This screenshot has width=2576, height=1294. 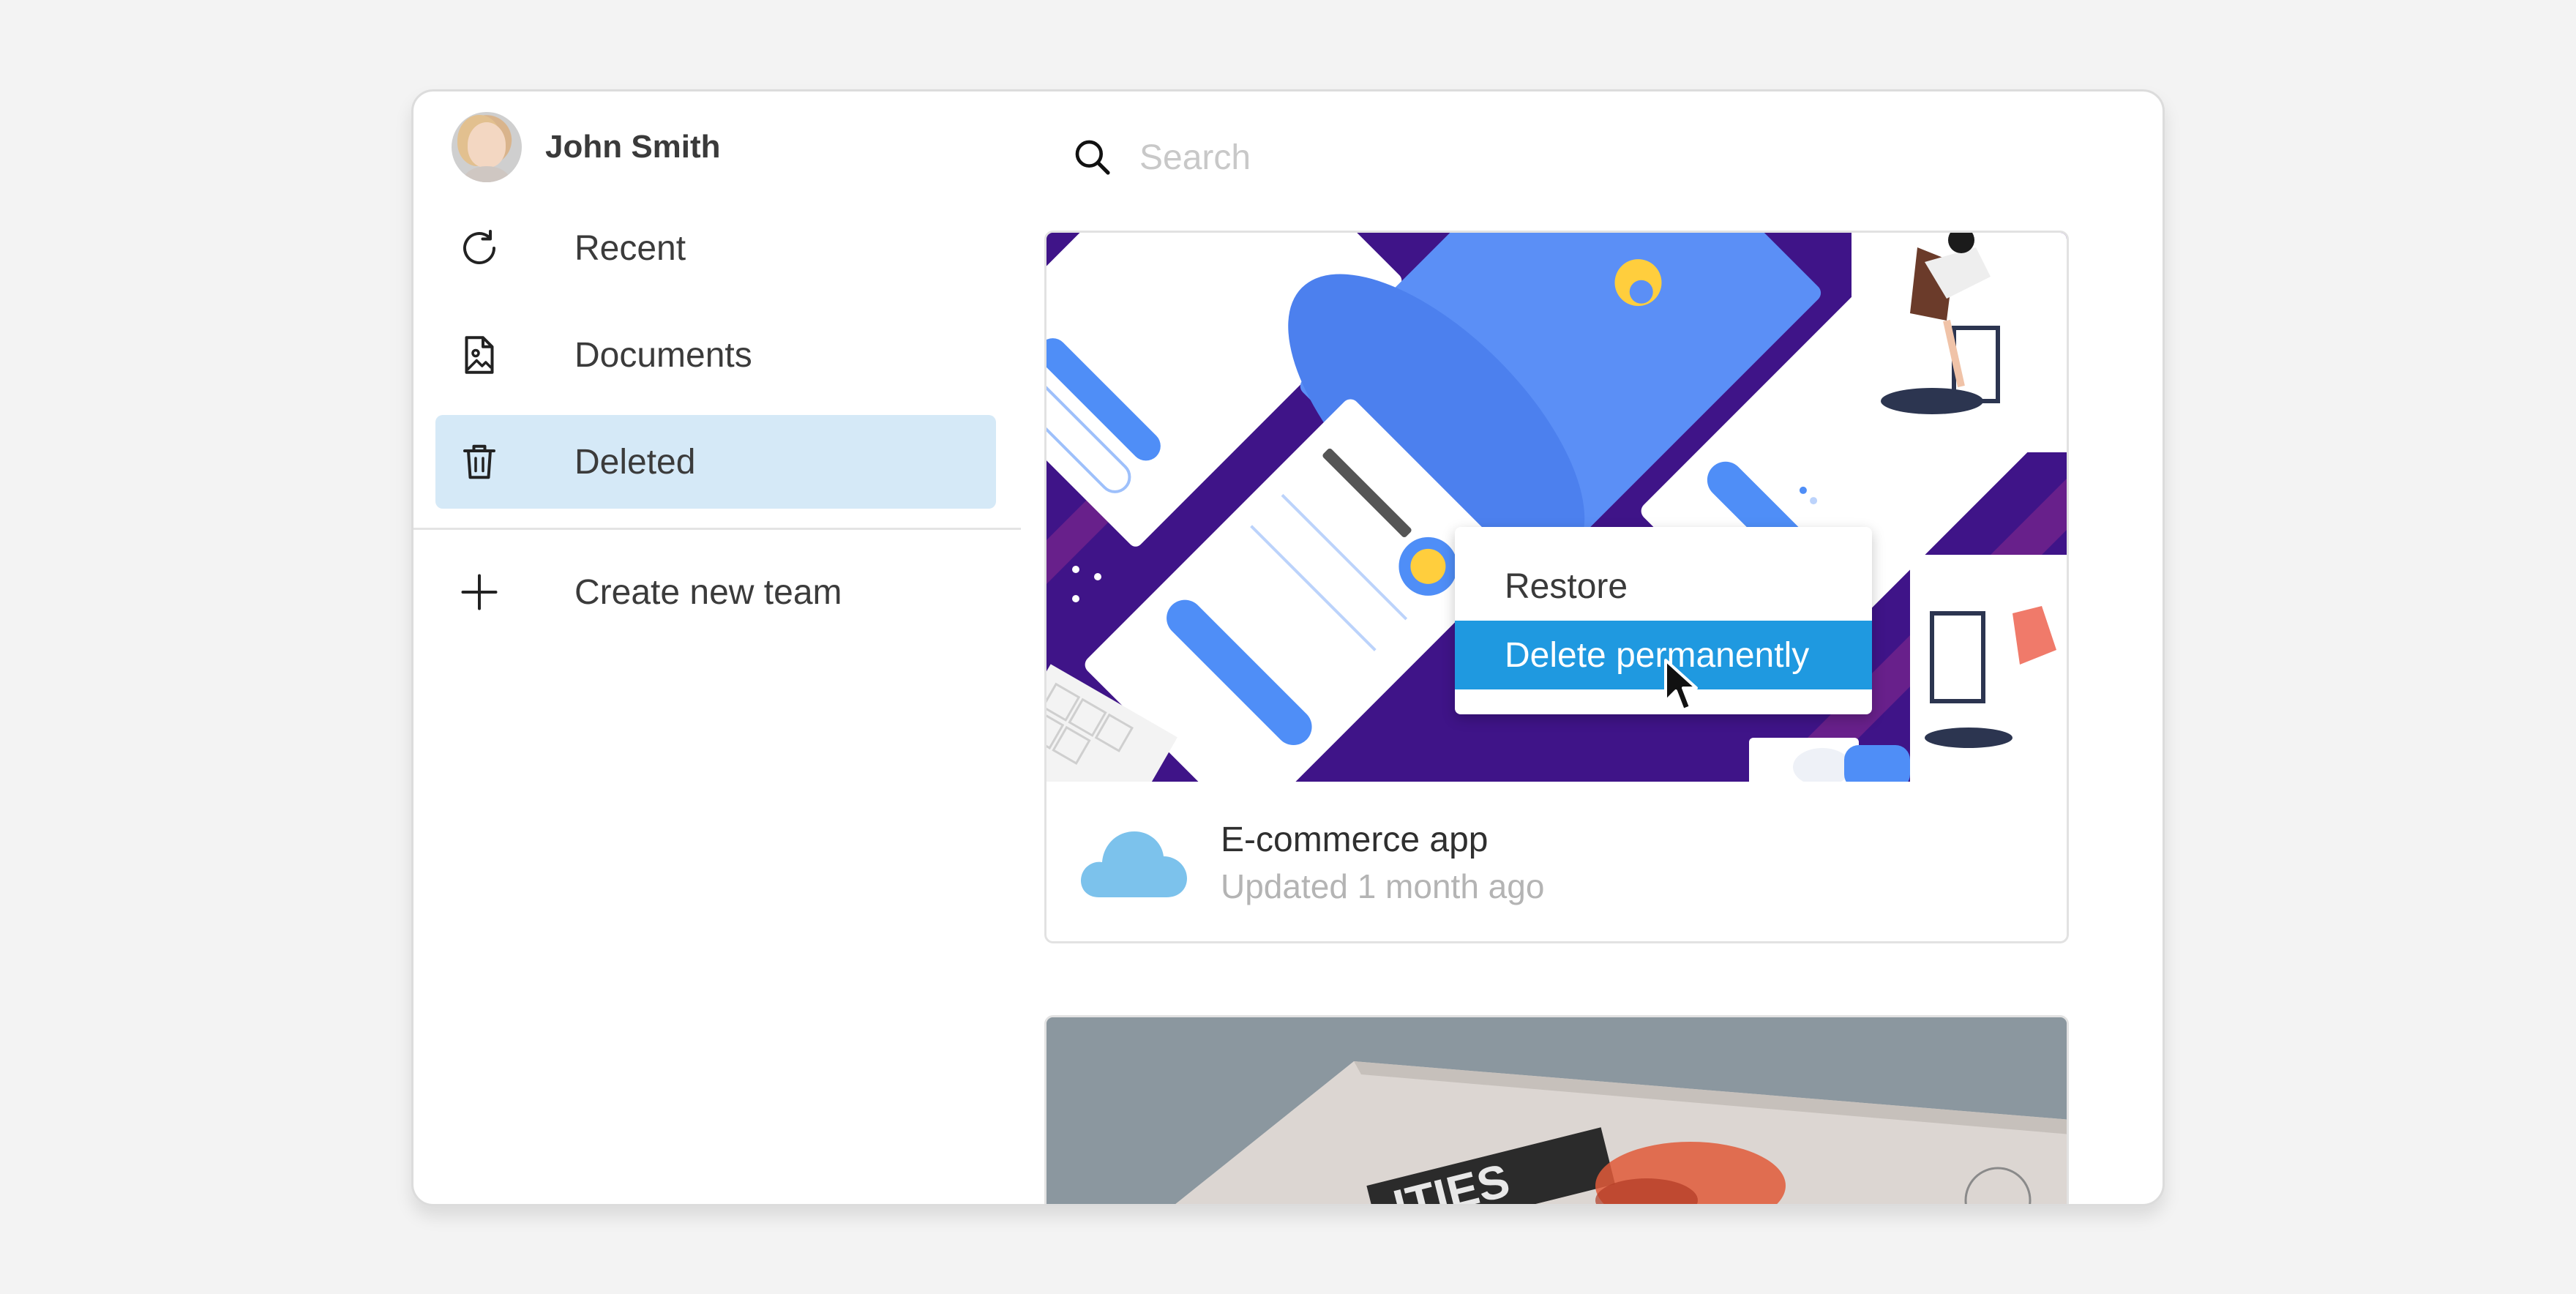 What do you see at coordinates (717, 529) in the screenshot?
I see `sidebar-divider` at bounding box center [717, 529].